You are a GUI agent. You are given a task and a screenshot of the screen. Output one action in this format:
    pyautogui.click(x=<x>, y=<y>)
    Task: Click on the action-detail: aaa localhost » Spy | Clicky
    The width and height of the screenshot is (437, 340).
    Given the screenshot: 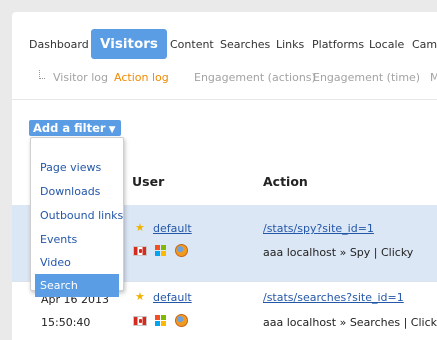 What is the action you would take?
    pyautogui.click(x=338, y=252)
    